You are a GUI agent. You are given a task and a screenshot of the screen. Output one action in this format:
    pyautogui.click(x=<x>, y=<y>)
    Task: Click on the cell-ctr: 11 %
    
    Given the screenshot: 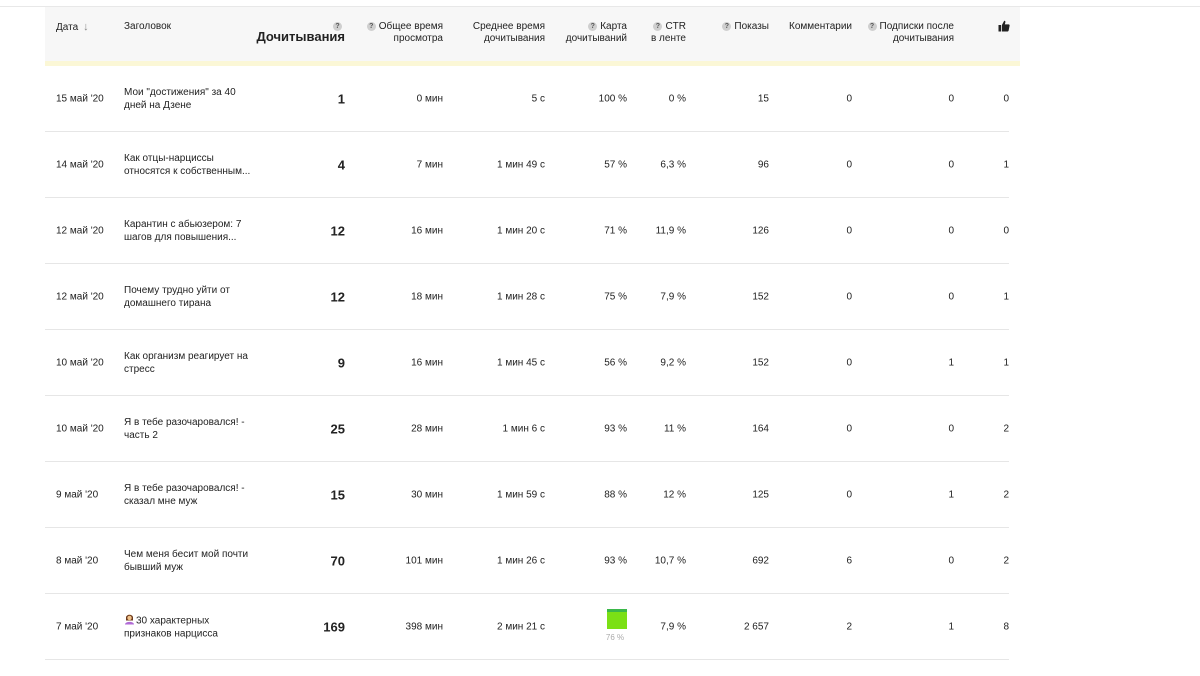 What is the action you would take?
    pyautogui.click(x=674, y=428)
    